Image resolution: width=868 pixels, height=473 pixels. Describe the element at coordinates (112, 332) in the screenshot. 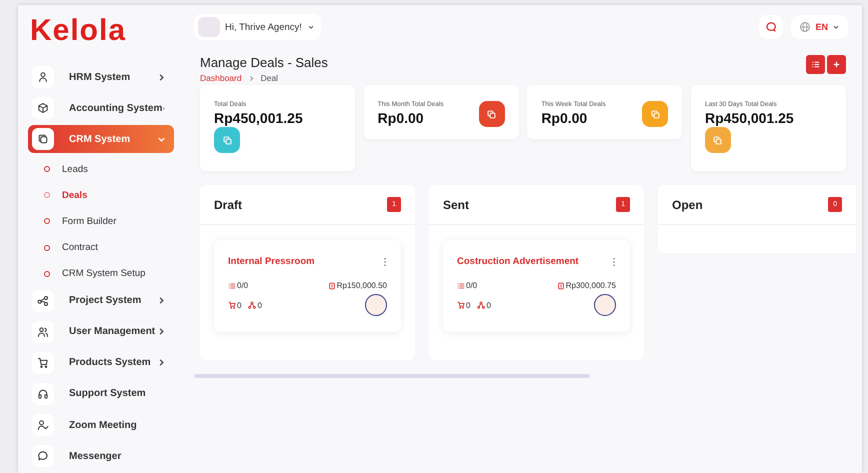

I see `sidebar-item-label: User Management` at that location.